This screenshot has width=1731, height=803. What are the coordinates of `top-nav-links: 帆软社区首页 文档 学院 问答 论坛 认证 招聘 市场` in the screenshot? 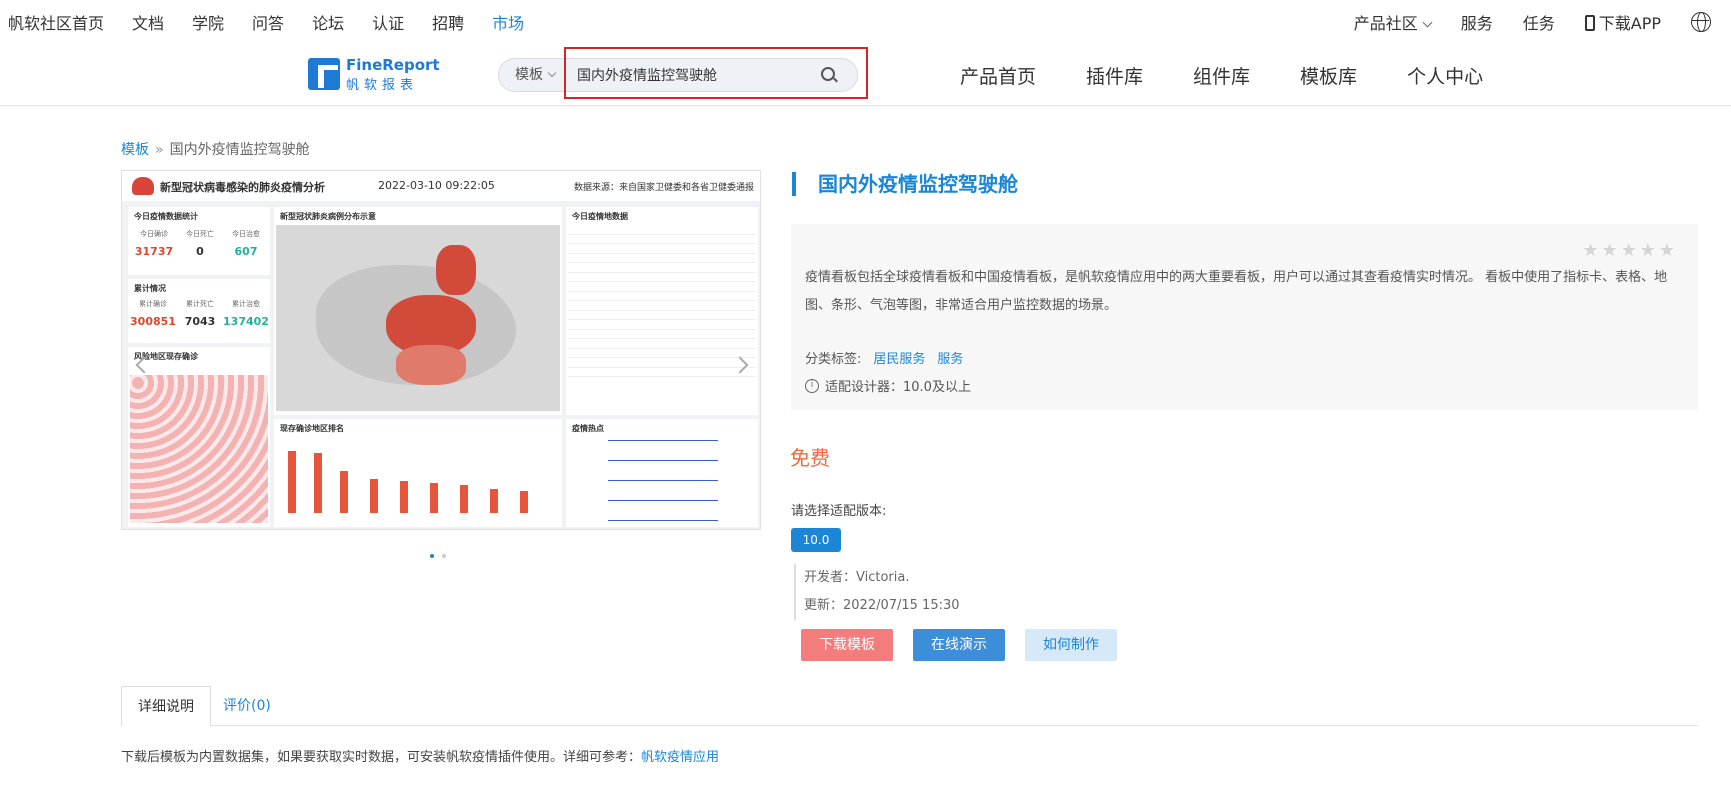 It's located at (266, 22).